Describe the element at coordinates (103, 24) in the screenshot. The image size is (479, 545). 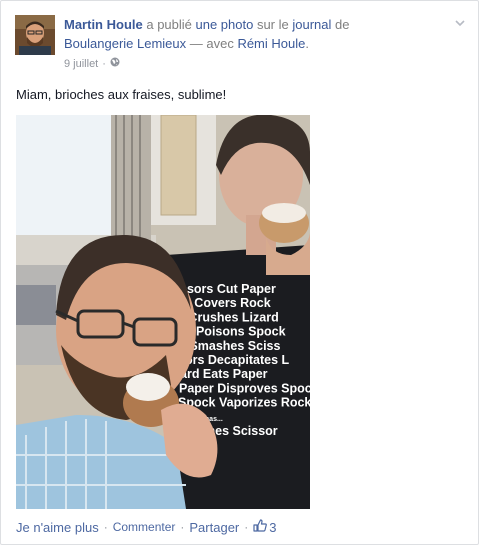
I see `author-name-link: Martin Houle` at that location.